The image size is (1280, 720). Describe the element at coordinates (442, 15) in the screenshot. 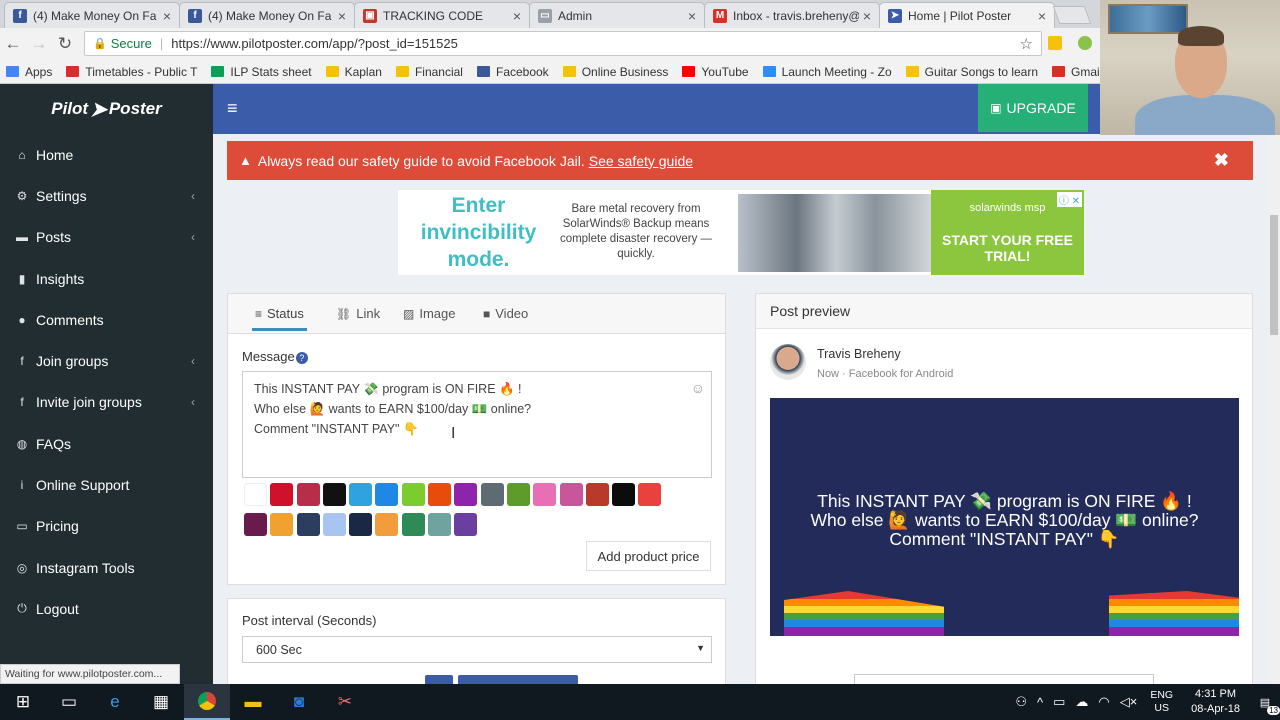

I see `browser-tab: ▣ TRACKING CODE ×` at that location.